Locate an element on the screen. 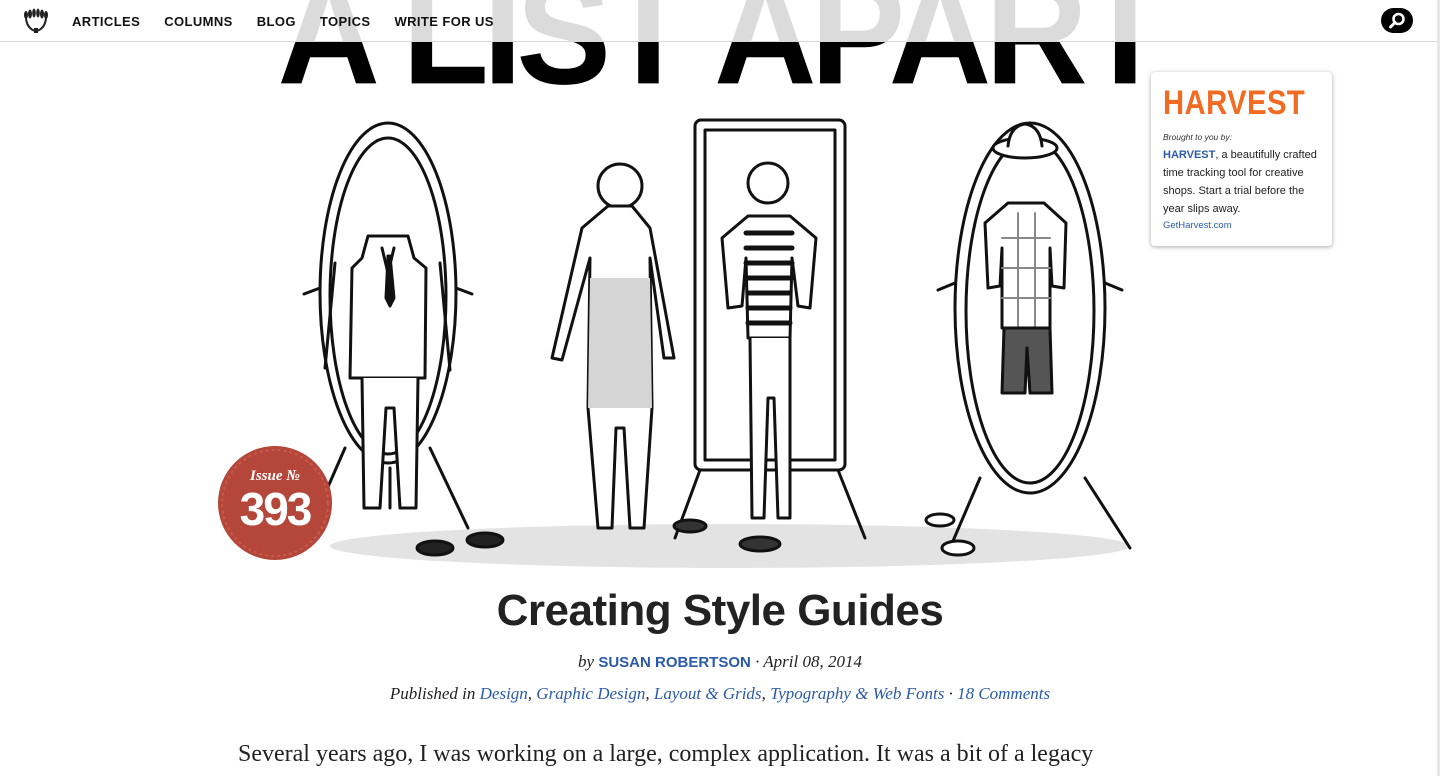 This screenshot has width=1440, height=776. nav-articles: ARTICLES is located at coordinates (106, 21).